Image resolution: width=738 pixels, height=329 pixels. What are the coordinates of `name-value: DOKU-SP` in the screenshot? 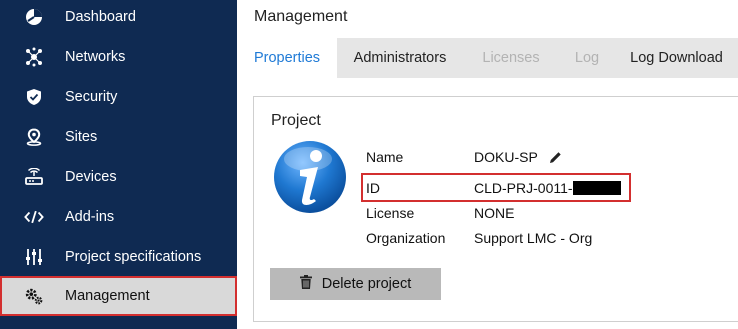 It's located at (506, 157).